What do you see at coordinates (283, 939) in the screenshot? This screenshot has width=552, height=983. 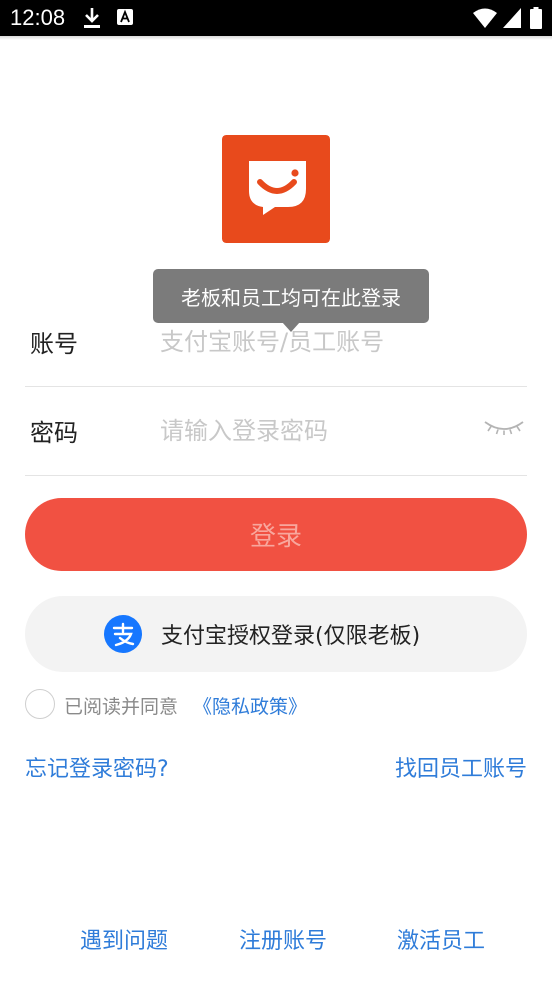 I see `register-account-link: 注册账号` at bounding box center [283, 939].